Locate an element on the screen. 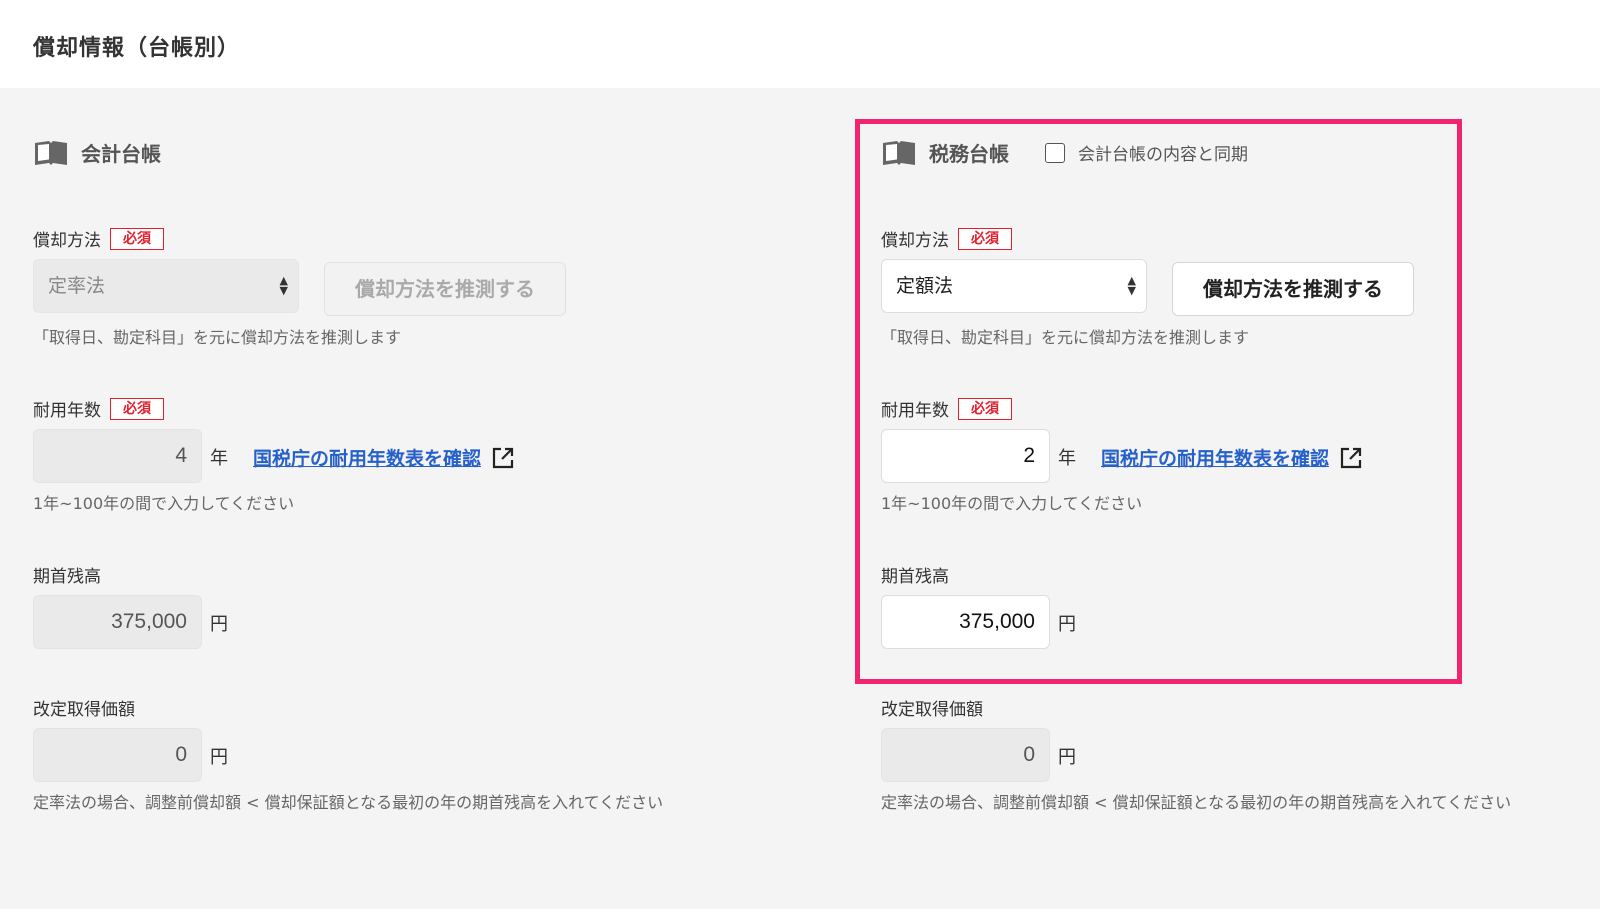 This screenshot has width=1600, height=909. accounting-ledger-title: 会計台帳 is located at coordinates (97, 152).